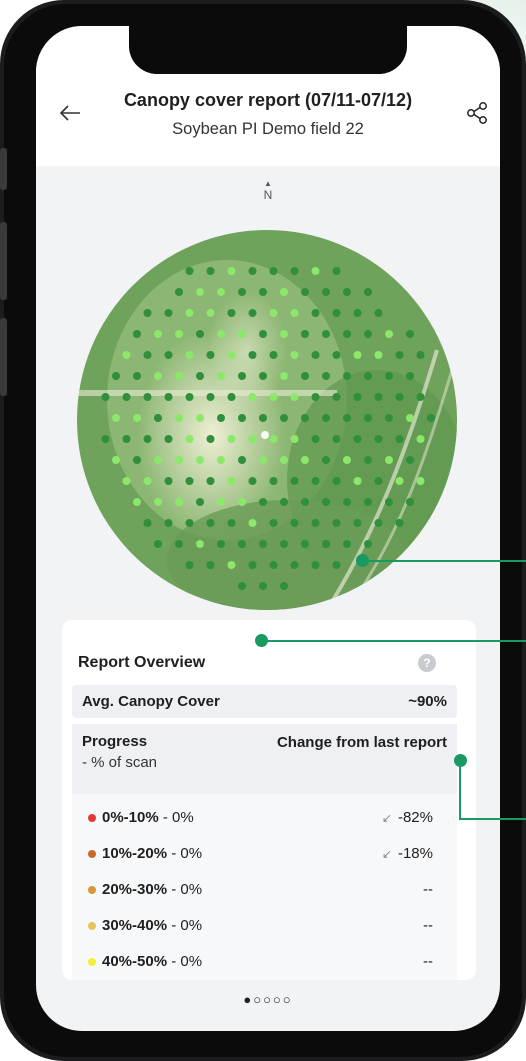 Image resolution: width=526 pixels, height=1061 pixels. What do you see at coordinates (477, 113) in the screenshot?
I see `share-button` at bounding box center [477, 113].